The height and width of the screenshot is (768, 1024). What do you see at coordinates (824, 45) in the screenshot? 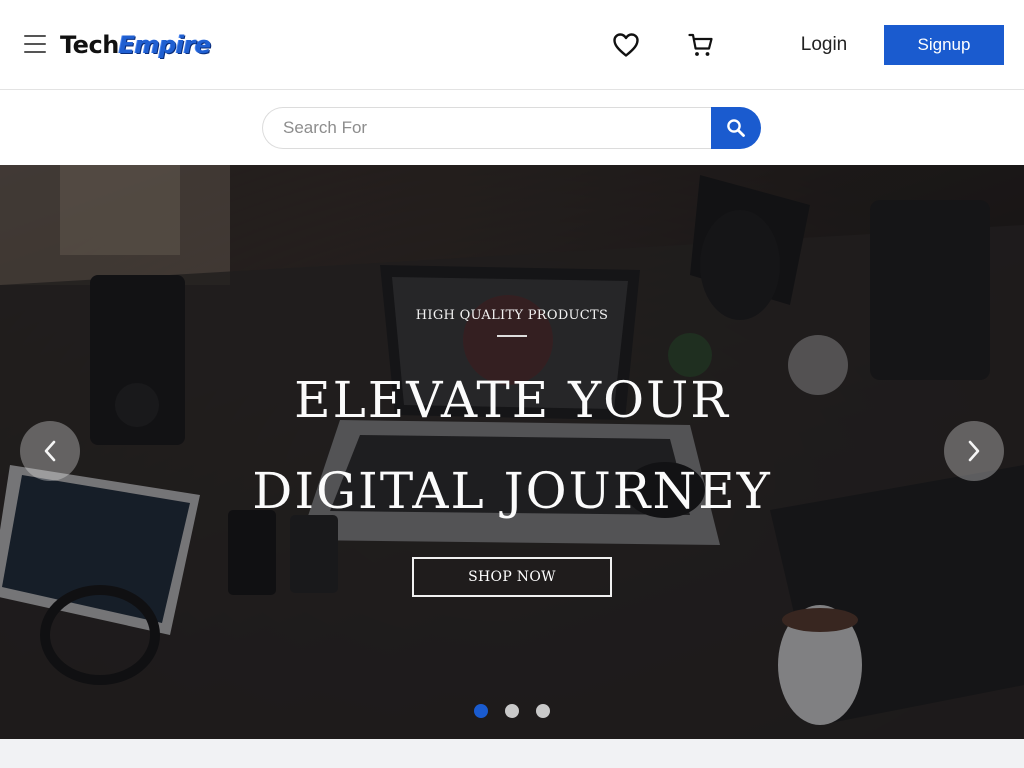
I see `login-link: Login` at bounding box center [824, 45].